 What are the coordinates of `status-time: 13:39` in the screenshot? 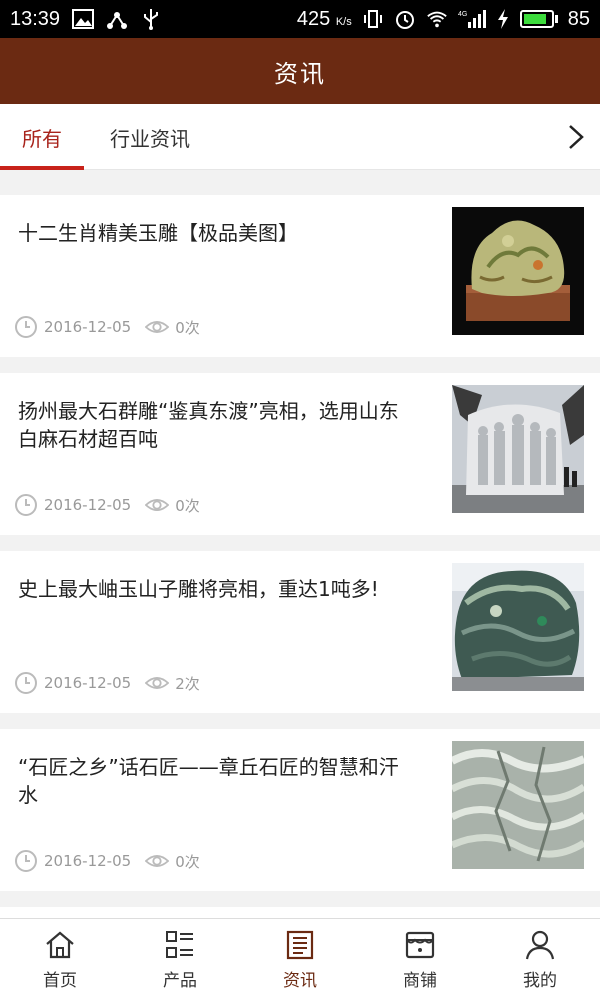 It's located at (35, 18).